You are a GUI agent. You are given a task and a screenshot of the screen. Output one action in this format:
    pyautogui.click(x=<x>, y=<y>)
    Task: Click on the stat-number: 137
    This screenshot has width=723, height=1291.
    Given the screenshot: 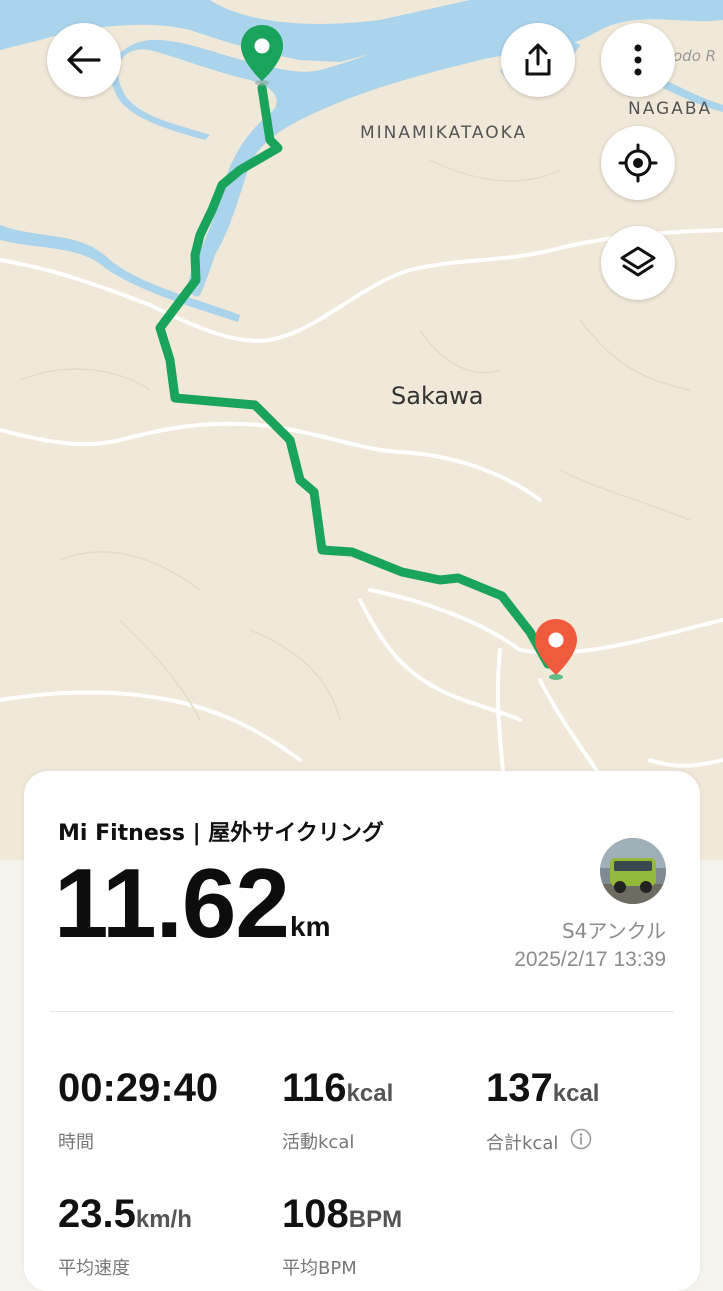 What is the action you would take?
    pyautogui.click(x=519, y=1088)
    